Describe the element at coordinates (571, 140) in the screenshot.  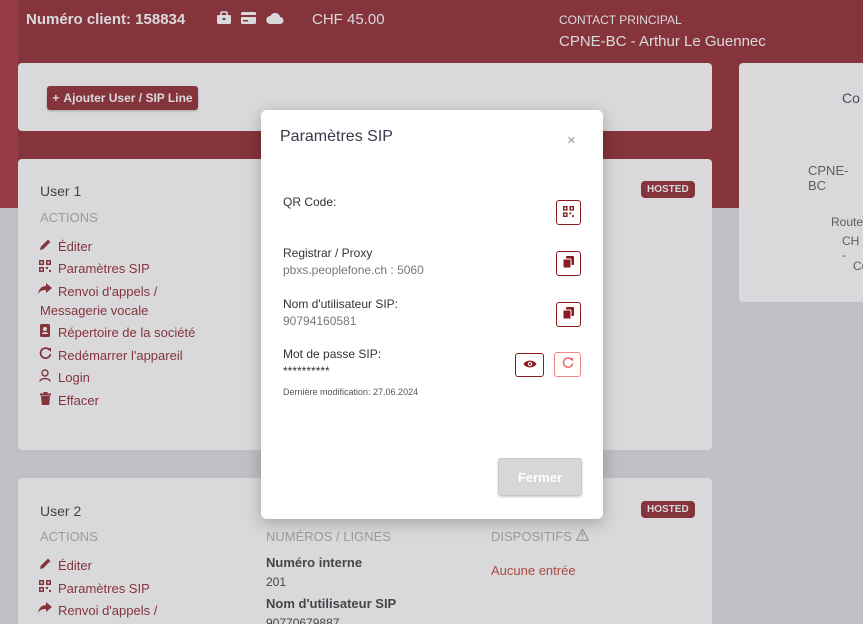
I see `close-icon: ×` at that location.